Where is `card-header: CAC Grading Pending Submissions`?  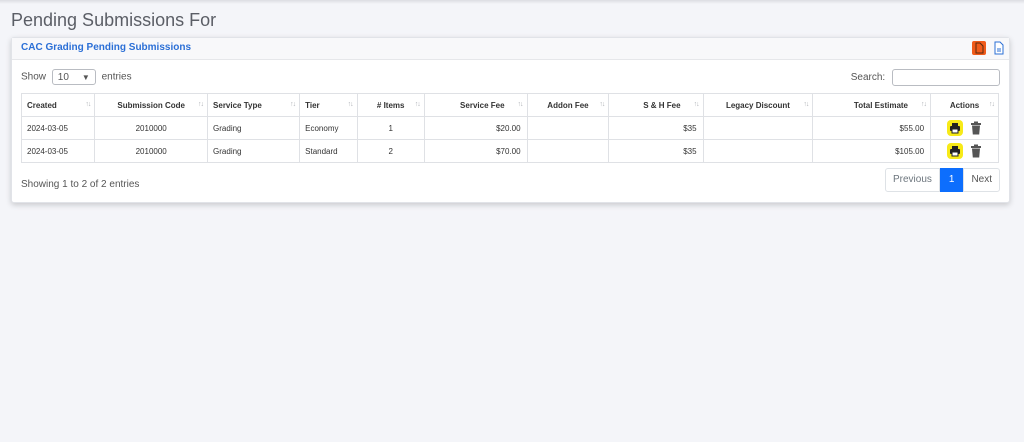 card-header: CAC Grading Pending Submissions is located at coordinates (510, 49).